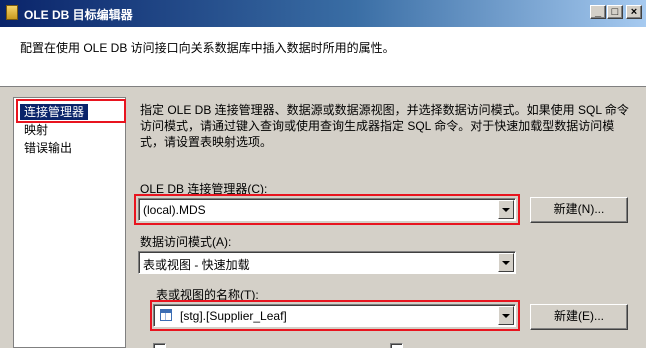 The image size is (646, 348). Describe the element at coordinates (615, 12) in the screenshot. I see `maximize-button: □` at that location.